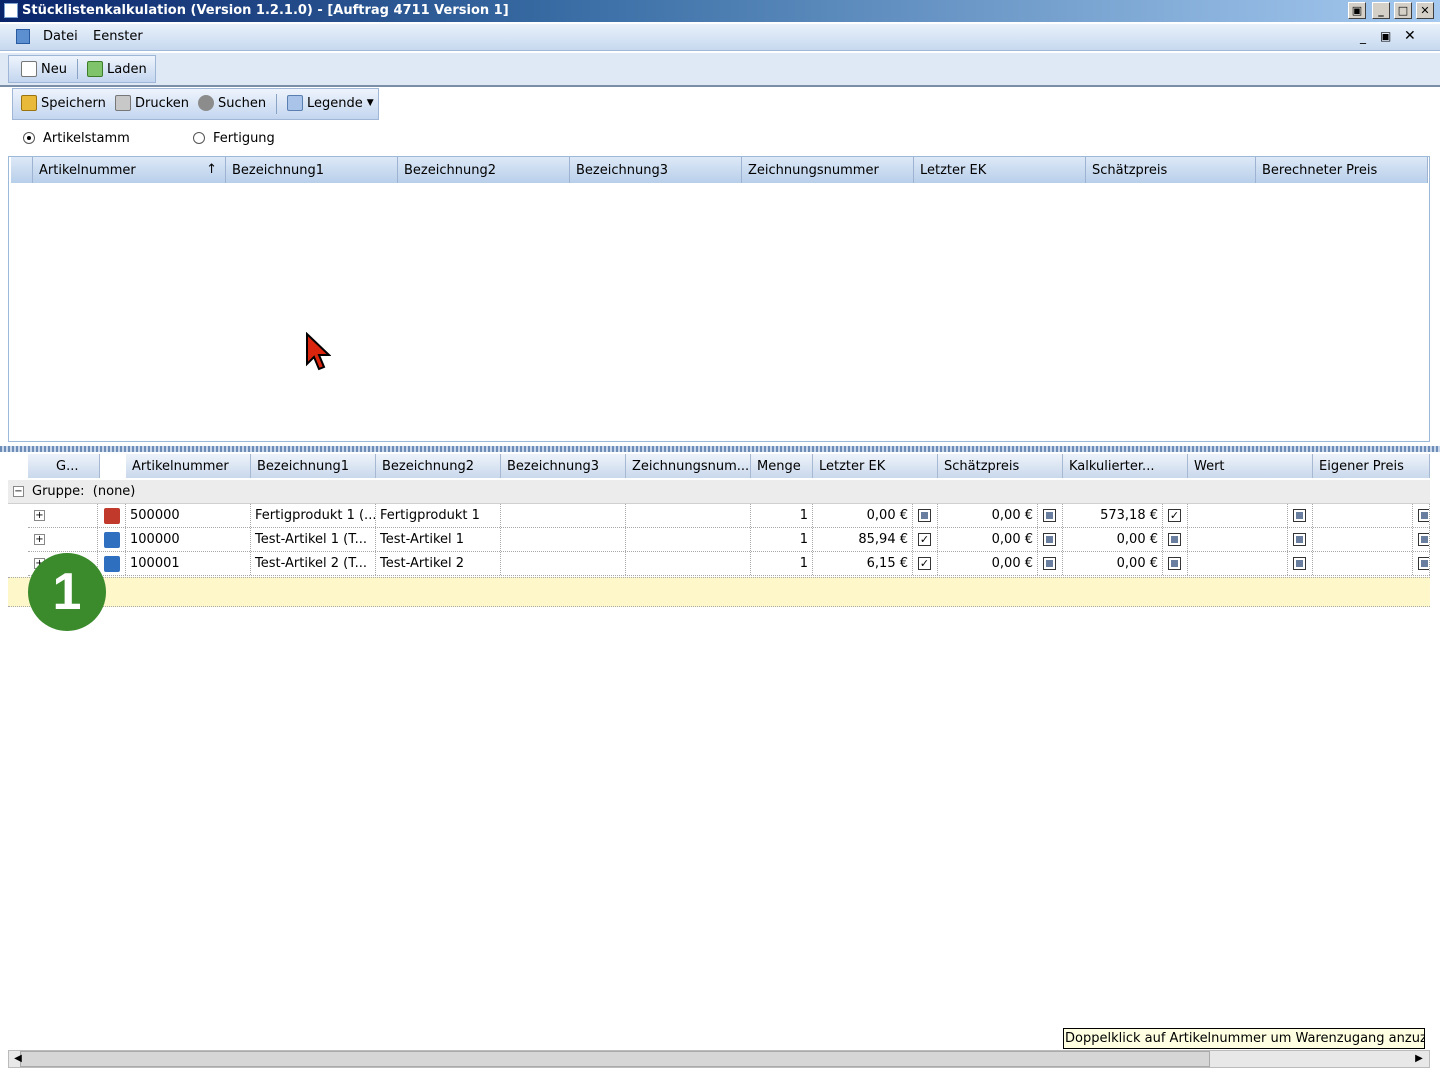 The width and height of the screenshot is (1440, 1080). I want to click on scroll-right-icon: ▶, so click(1419, 1059).